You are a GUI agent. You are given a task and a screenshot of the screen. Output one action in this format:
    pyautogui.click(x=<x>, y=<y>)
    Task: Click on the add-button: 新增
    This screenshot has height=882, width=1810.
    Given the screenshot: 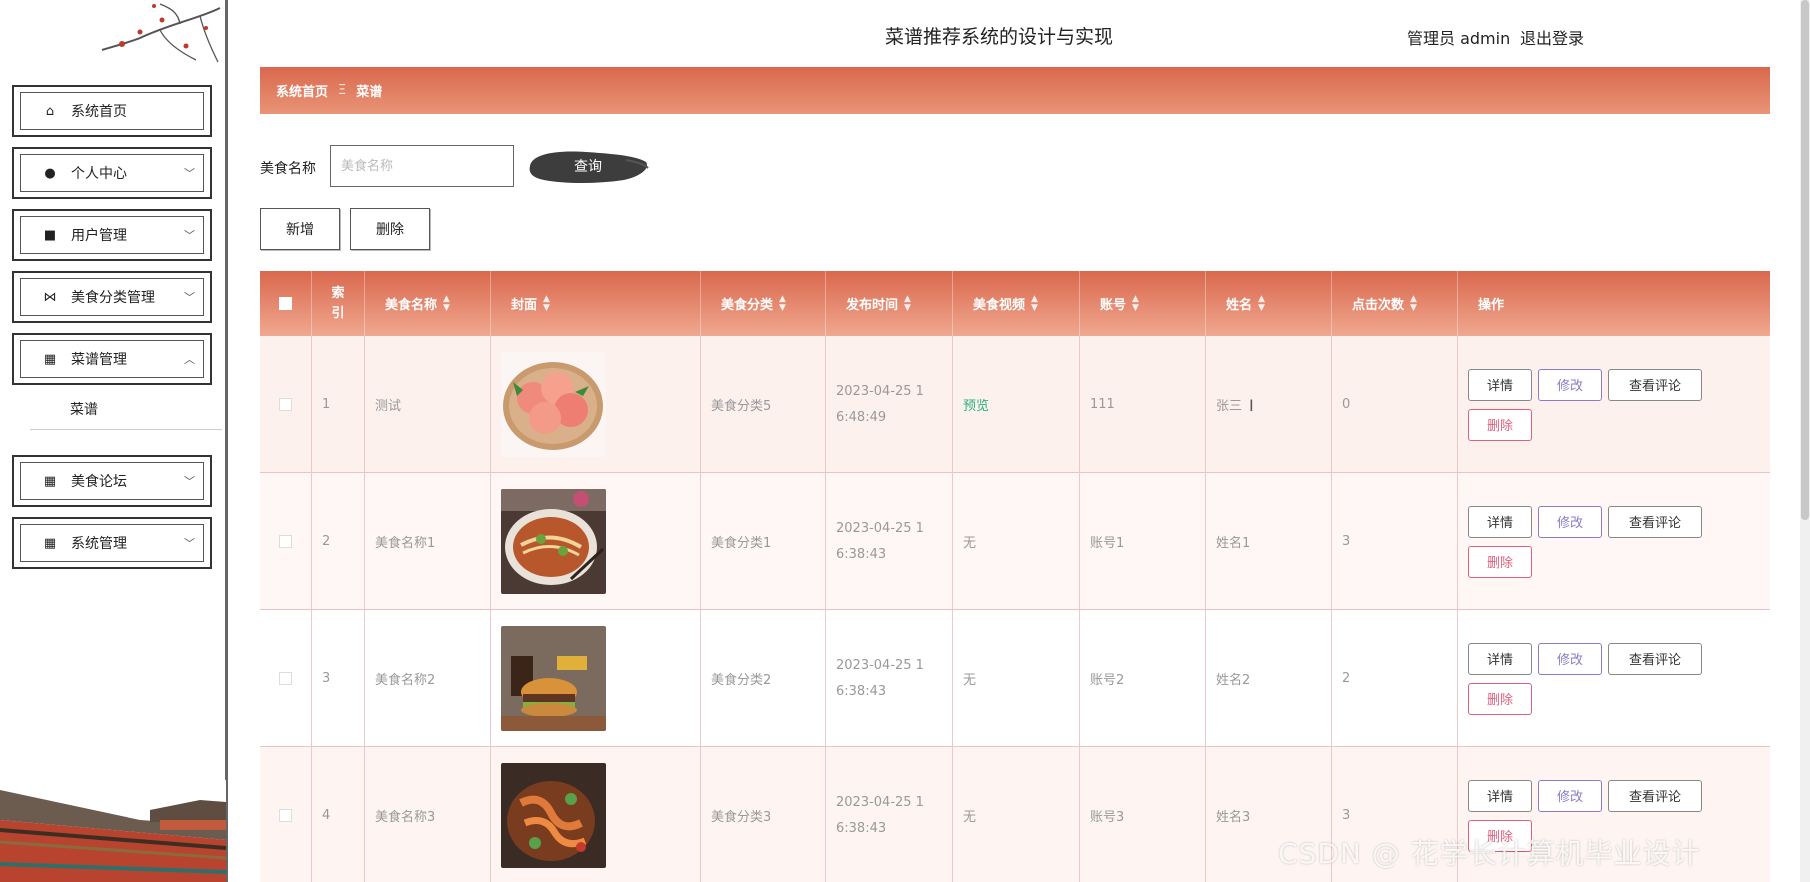 What is the action you would take?
    pyautogui.click(x=300, y=229)
    